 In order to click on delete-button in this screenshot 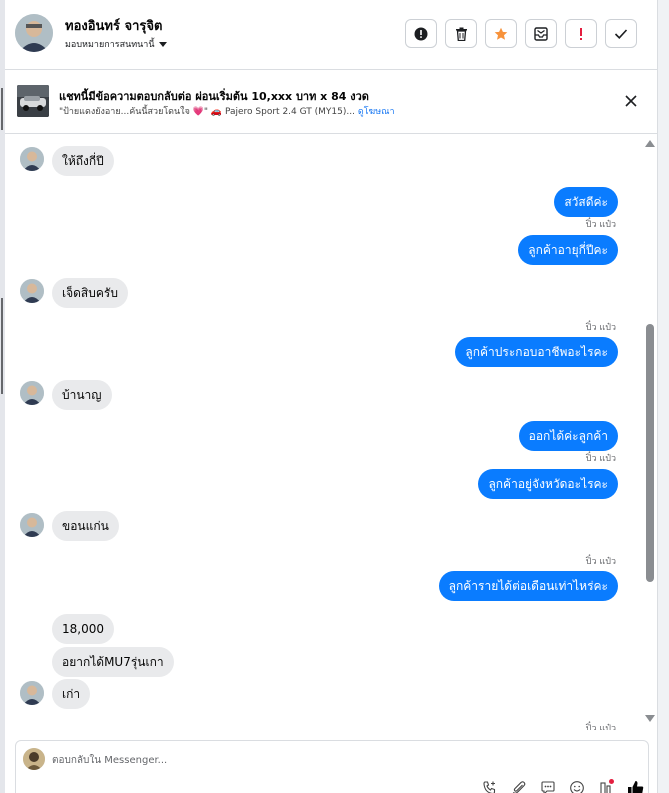, I will do `click(461, 33)`.